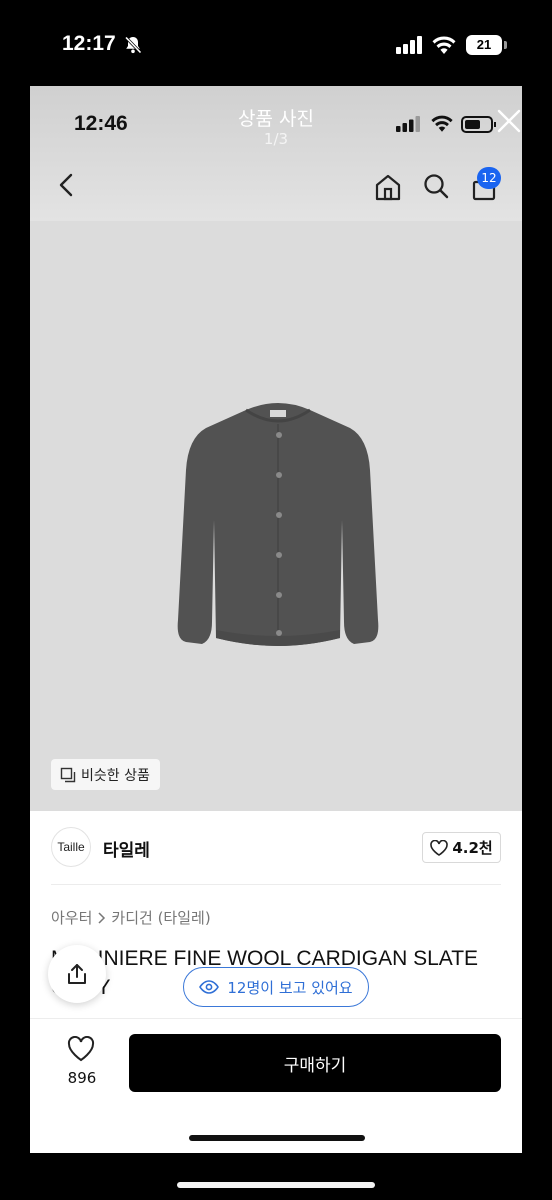  Describe the element at coordinates (315, 1063) in the screenshot. I see `buy-button: 구매하기` at that location.